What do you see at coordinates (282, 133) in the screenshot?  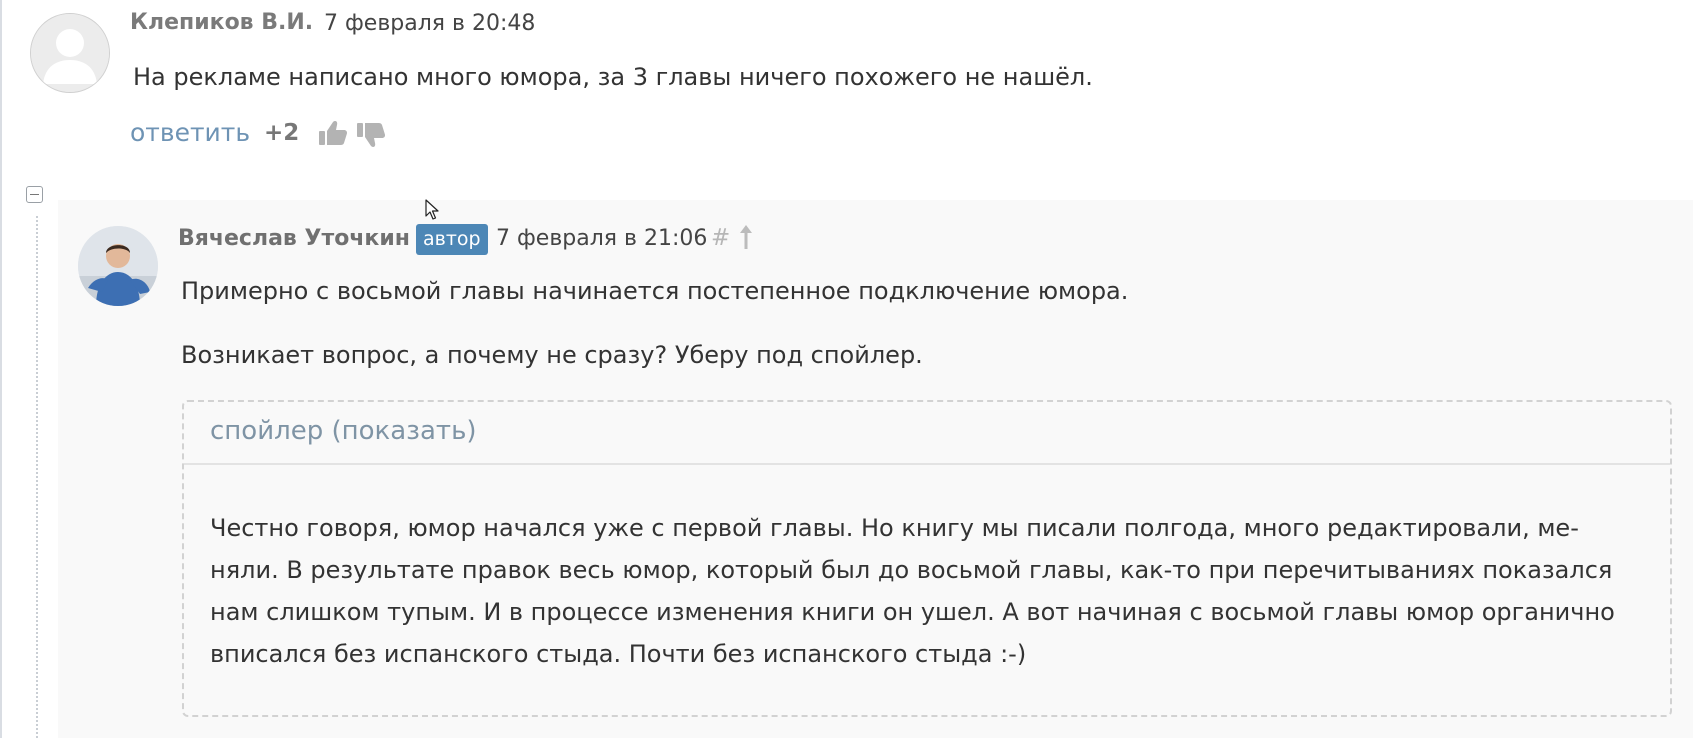 I see `vote-score: +2` at bounding box center [282, 133].